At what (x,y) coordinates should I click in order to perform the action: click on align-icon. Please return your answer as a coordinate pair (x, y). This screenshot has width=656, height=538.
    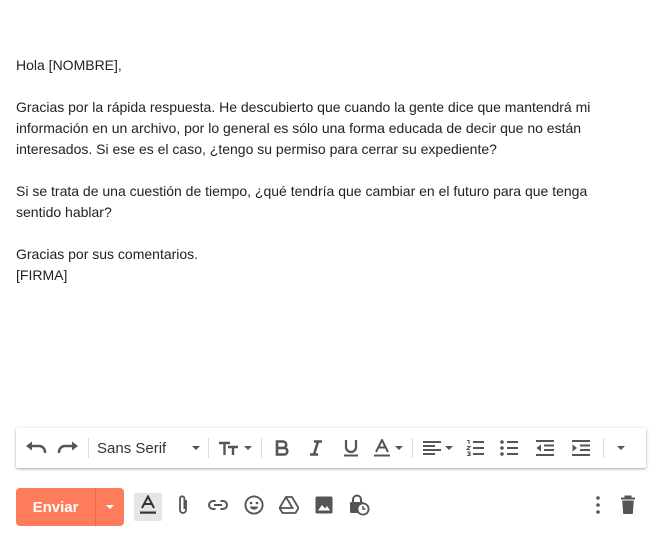
    Looking at the image, I should click on (432, 448).